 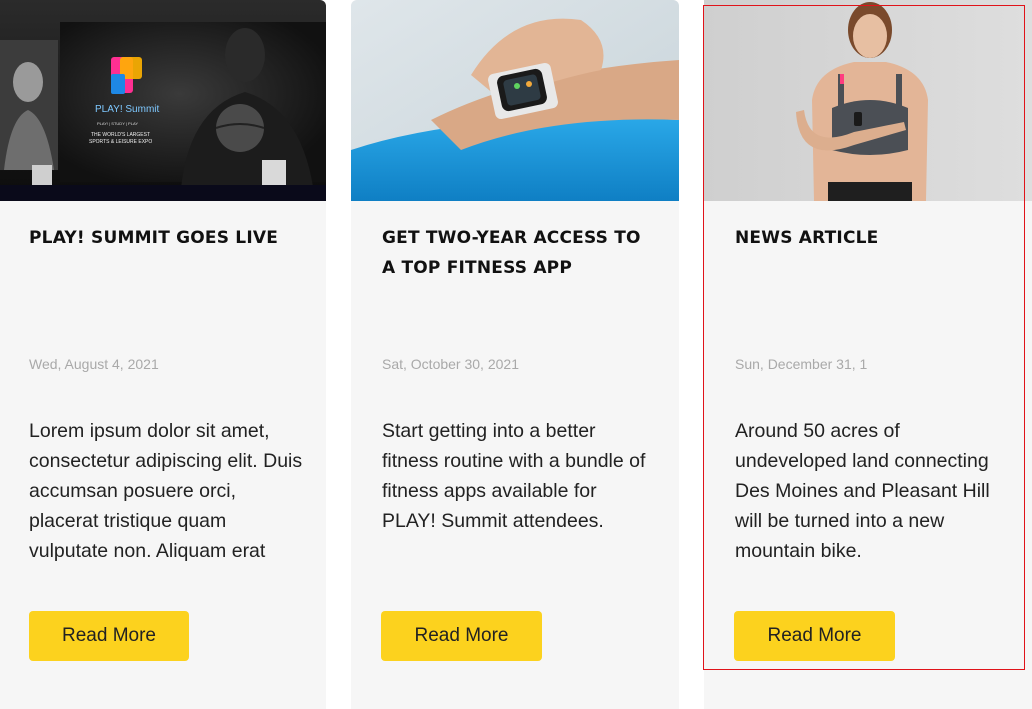 What do you see at coordinates (515, 100) in the screenshot?
I see `card-image-smartwatch` at bounding box center [515, 100].